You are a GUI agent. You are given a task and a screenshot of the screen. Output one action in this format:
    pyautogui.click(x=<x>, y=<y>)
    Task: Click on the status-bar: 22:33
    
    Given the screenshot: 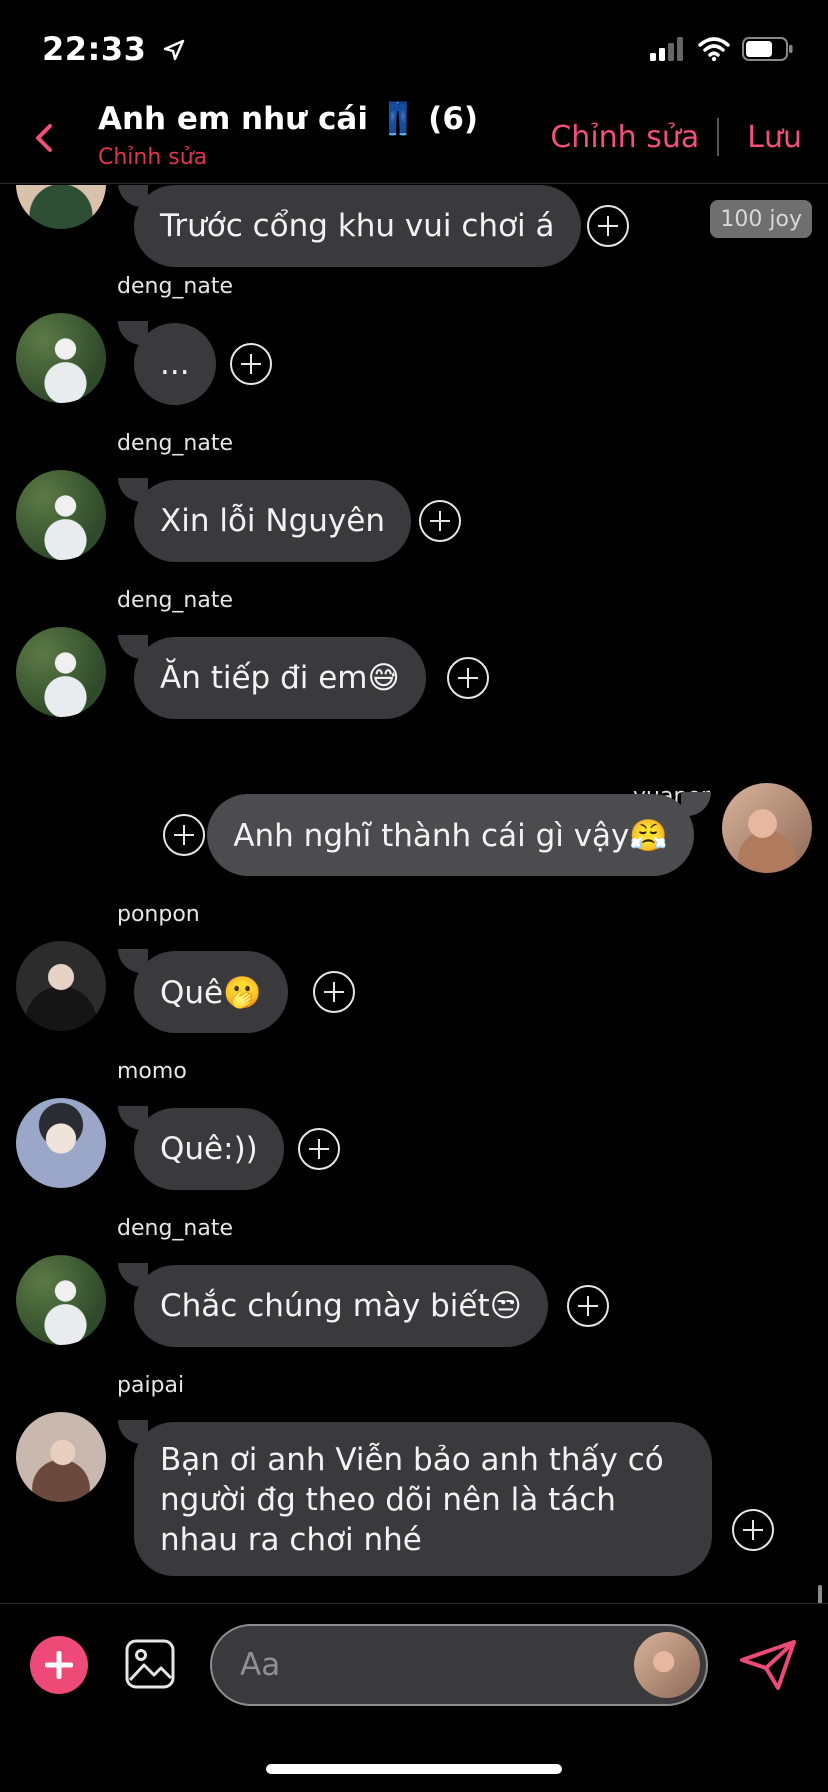 What is the action you would take?
    pyautogui.click(x=414, y=50)
    